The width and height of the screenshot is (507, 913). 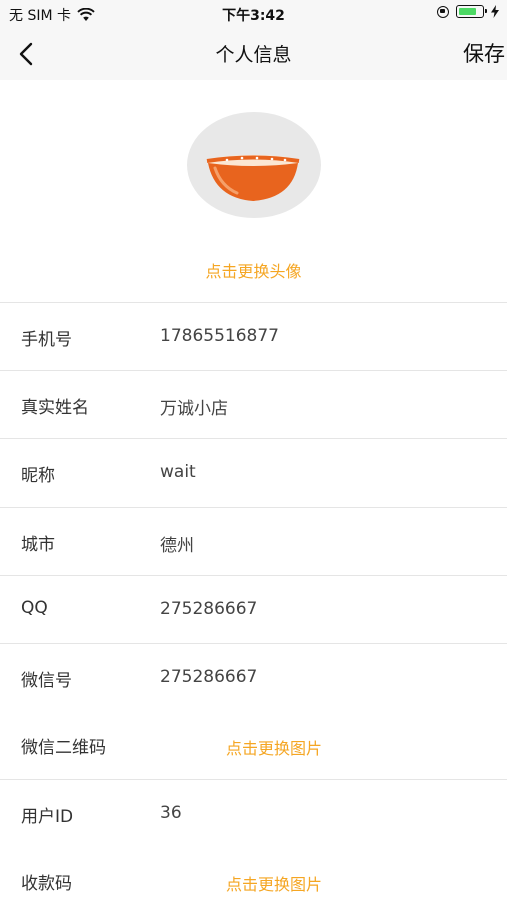 I want to click on change-avatar-link: 点击更换头像, so click(x=253, y=270).